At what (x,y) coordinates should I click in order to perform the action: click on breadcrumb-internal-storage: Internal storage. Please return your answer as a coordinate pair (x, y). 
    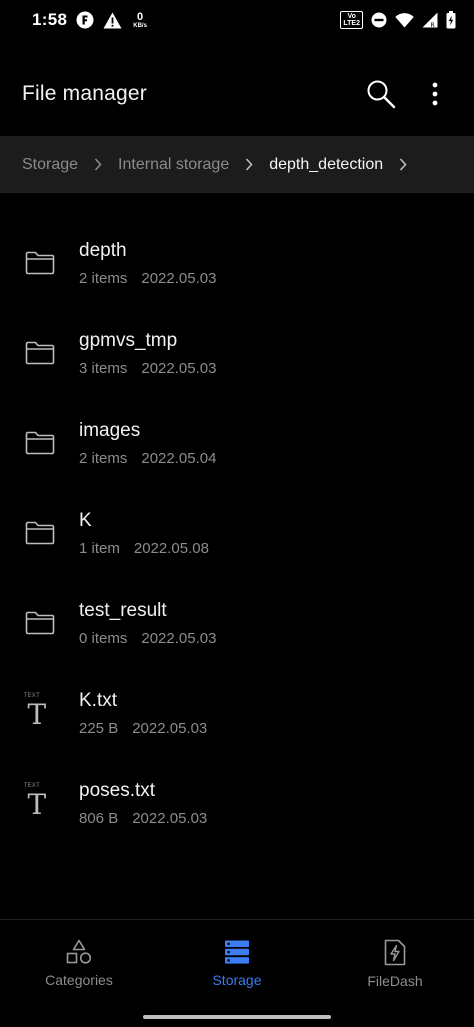
    Looking at the image, I should click on (173, 165).